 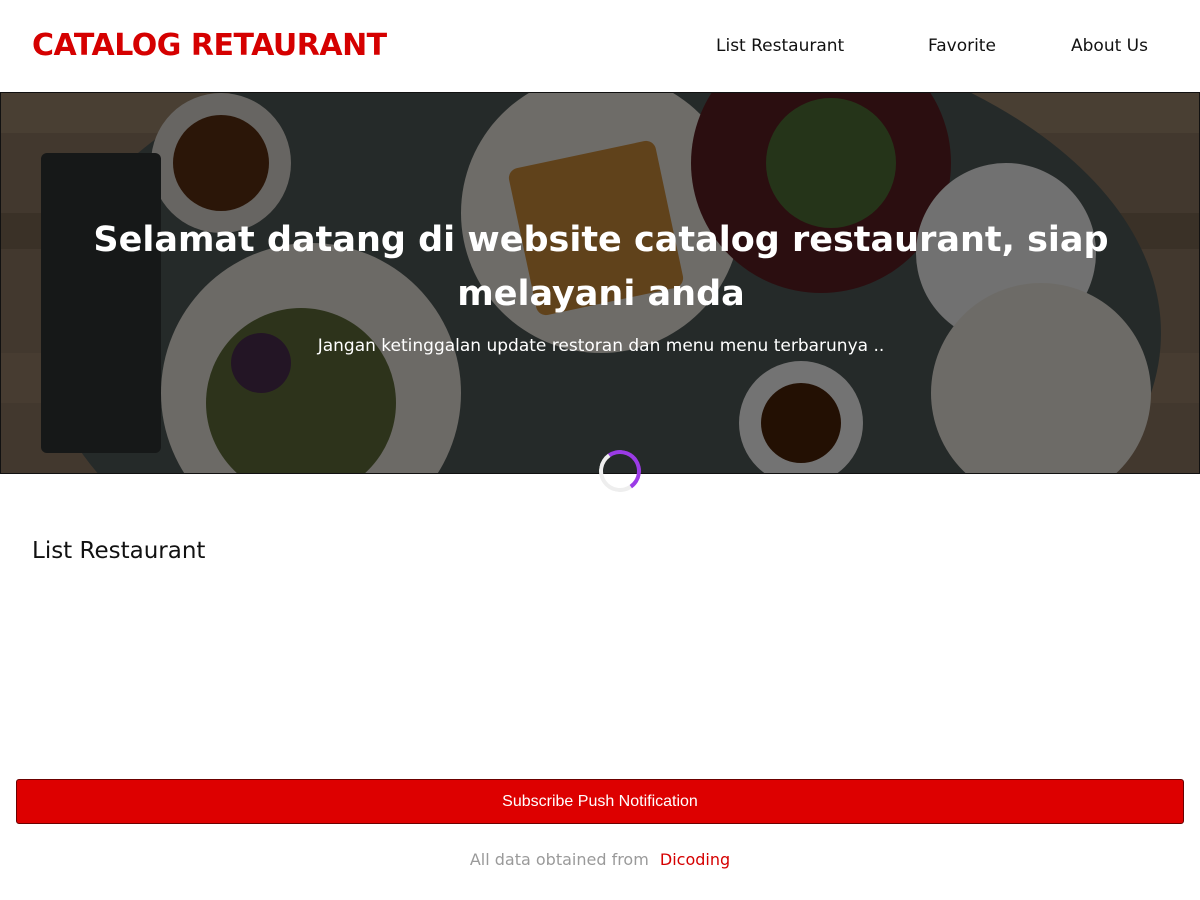 What do you see at coordinates (1109, 46) in the screenshot?
I see `nav-about-us: About Us` at bounding box center [1109, 46].